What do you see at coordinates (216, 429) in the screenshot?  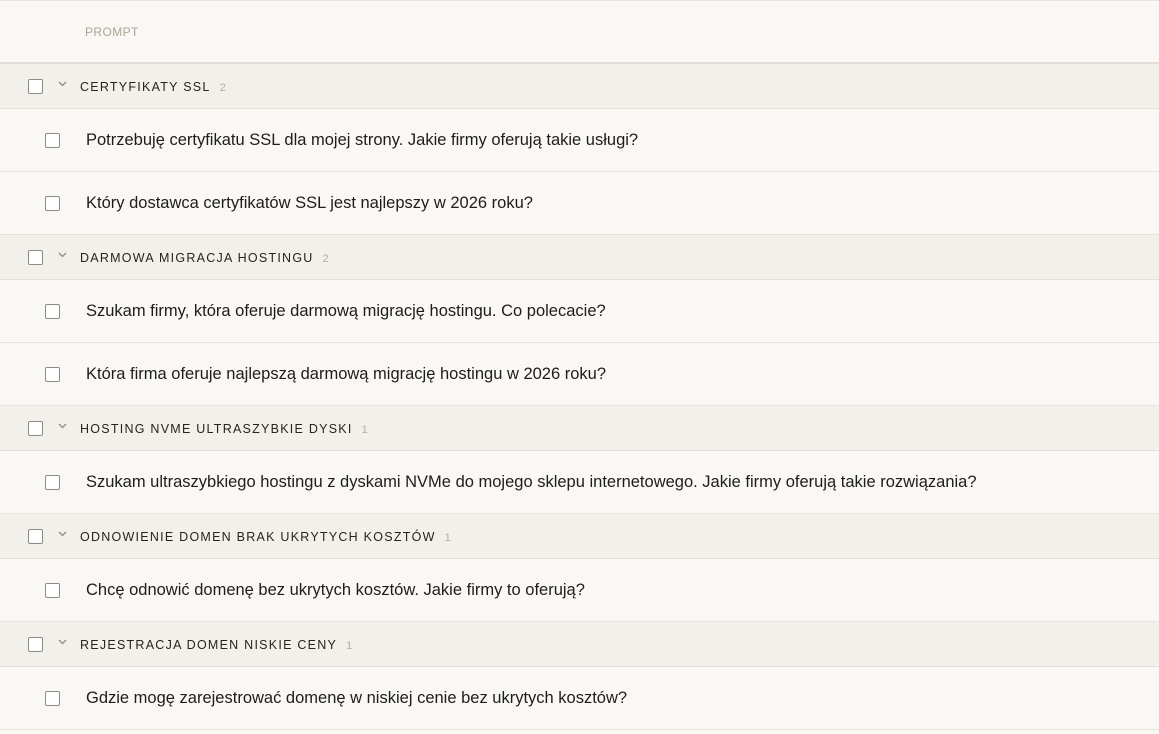 I see `group-title-text: HOSTING NVME ULTRASZYBKIE DYSKI` at bounding box center [216, 429].